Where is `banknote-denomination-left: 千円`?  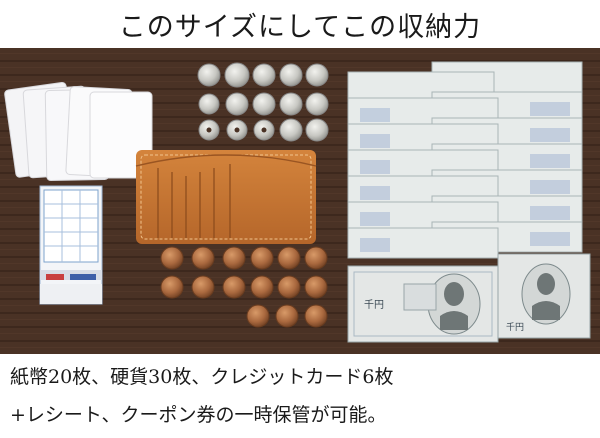 banknote-denomination-left: 千円 is located at coordinates (374, 305).